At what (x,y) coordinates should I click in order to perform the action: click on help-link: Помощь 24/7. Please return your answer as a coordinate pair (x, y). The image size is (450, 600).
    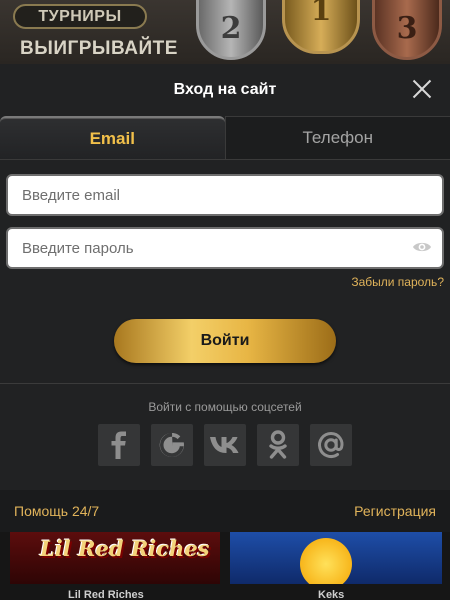
    Looking at the image, I should click on (56, 511).